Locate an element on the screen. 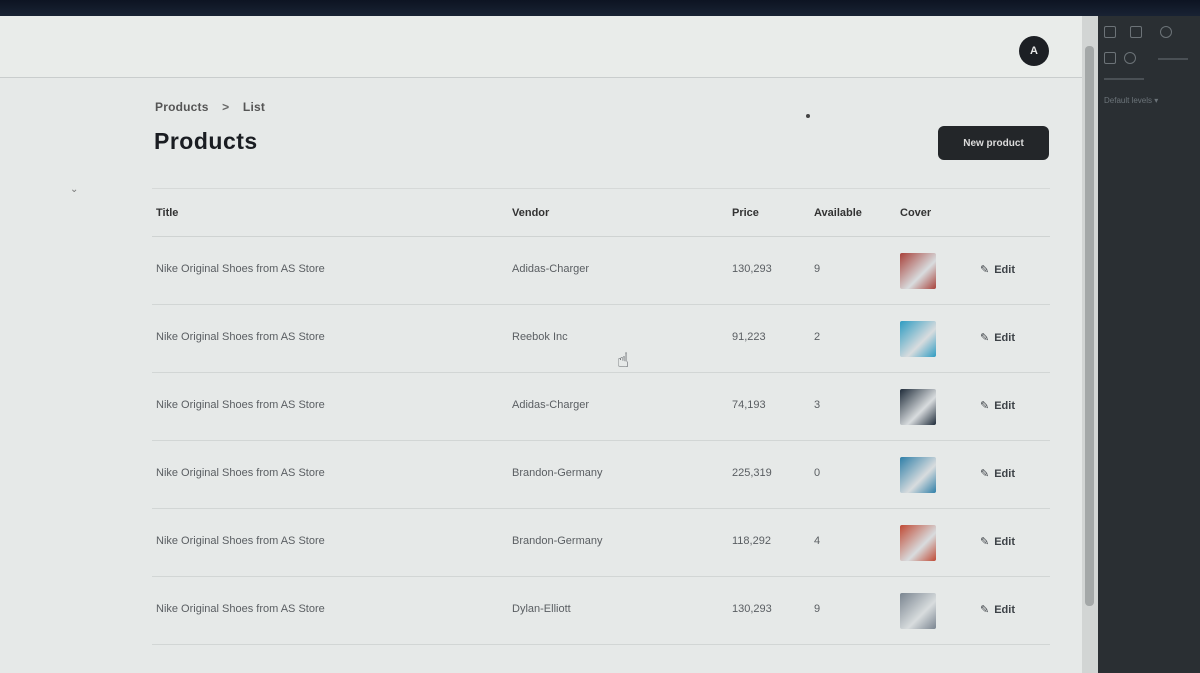  table-header: Title Vendor Price Available Cover is located at coordinates (601, 213).